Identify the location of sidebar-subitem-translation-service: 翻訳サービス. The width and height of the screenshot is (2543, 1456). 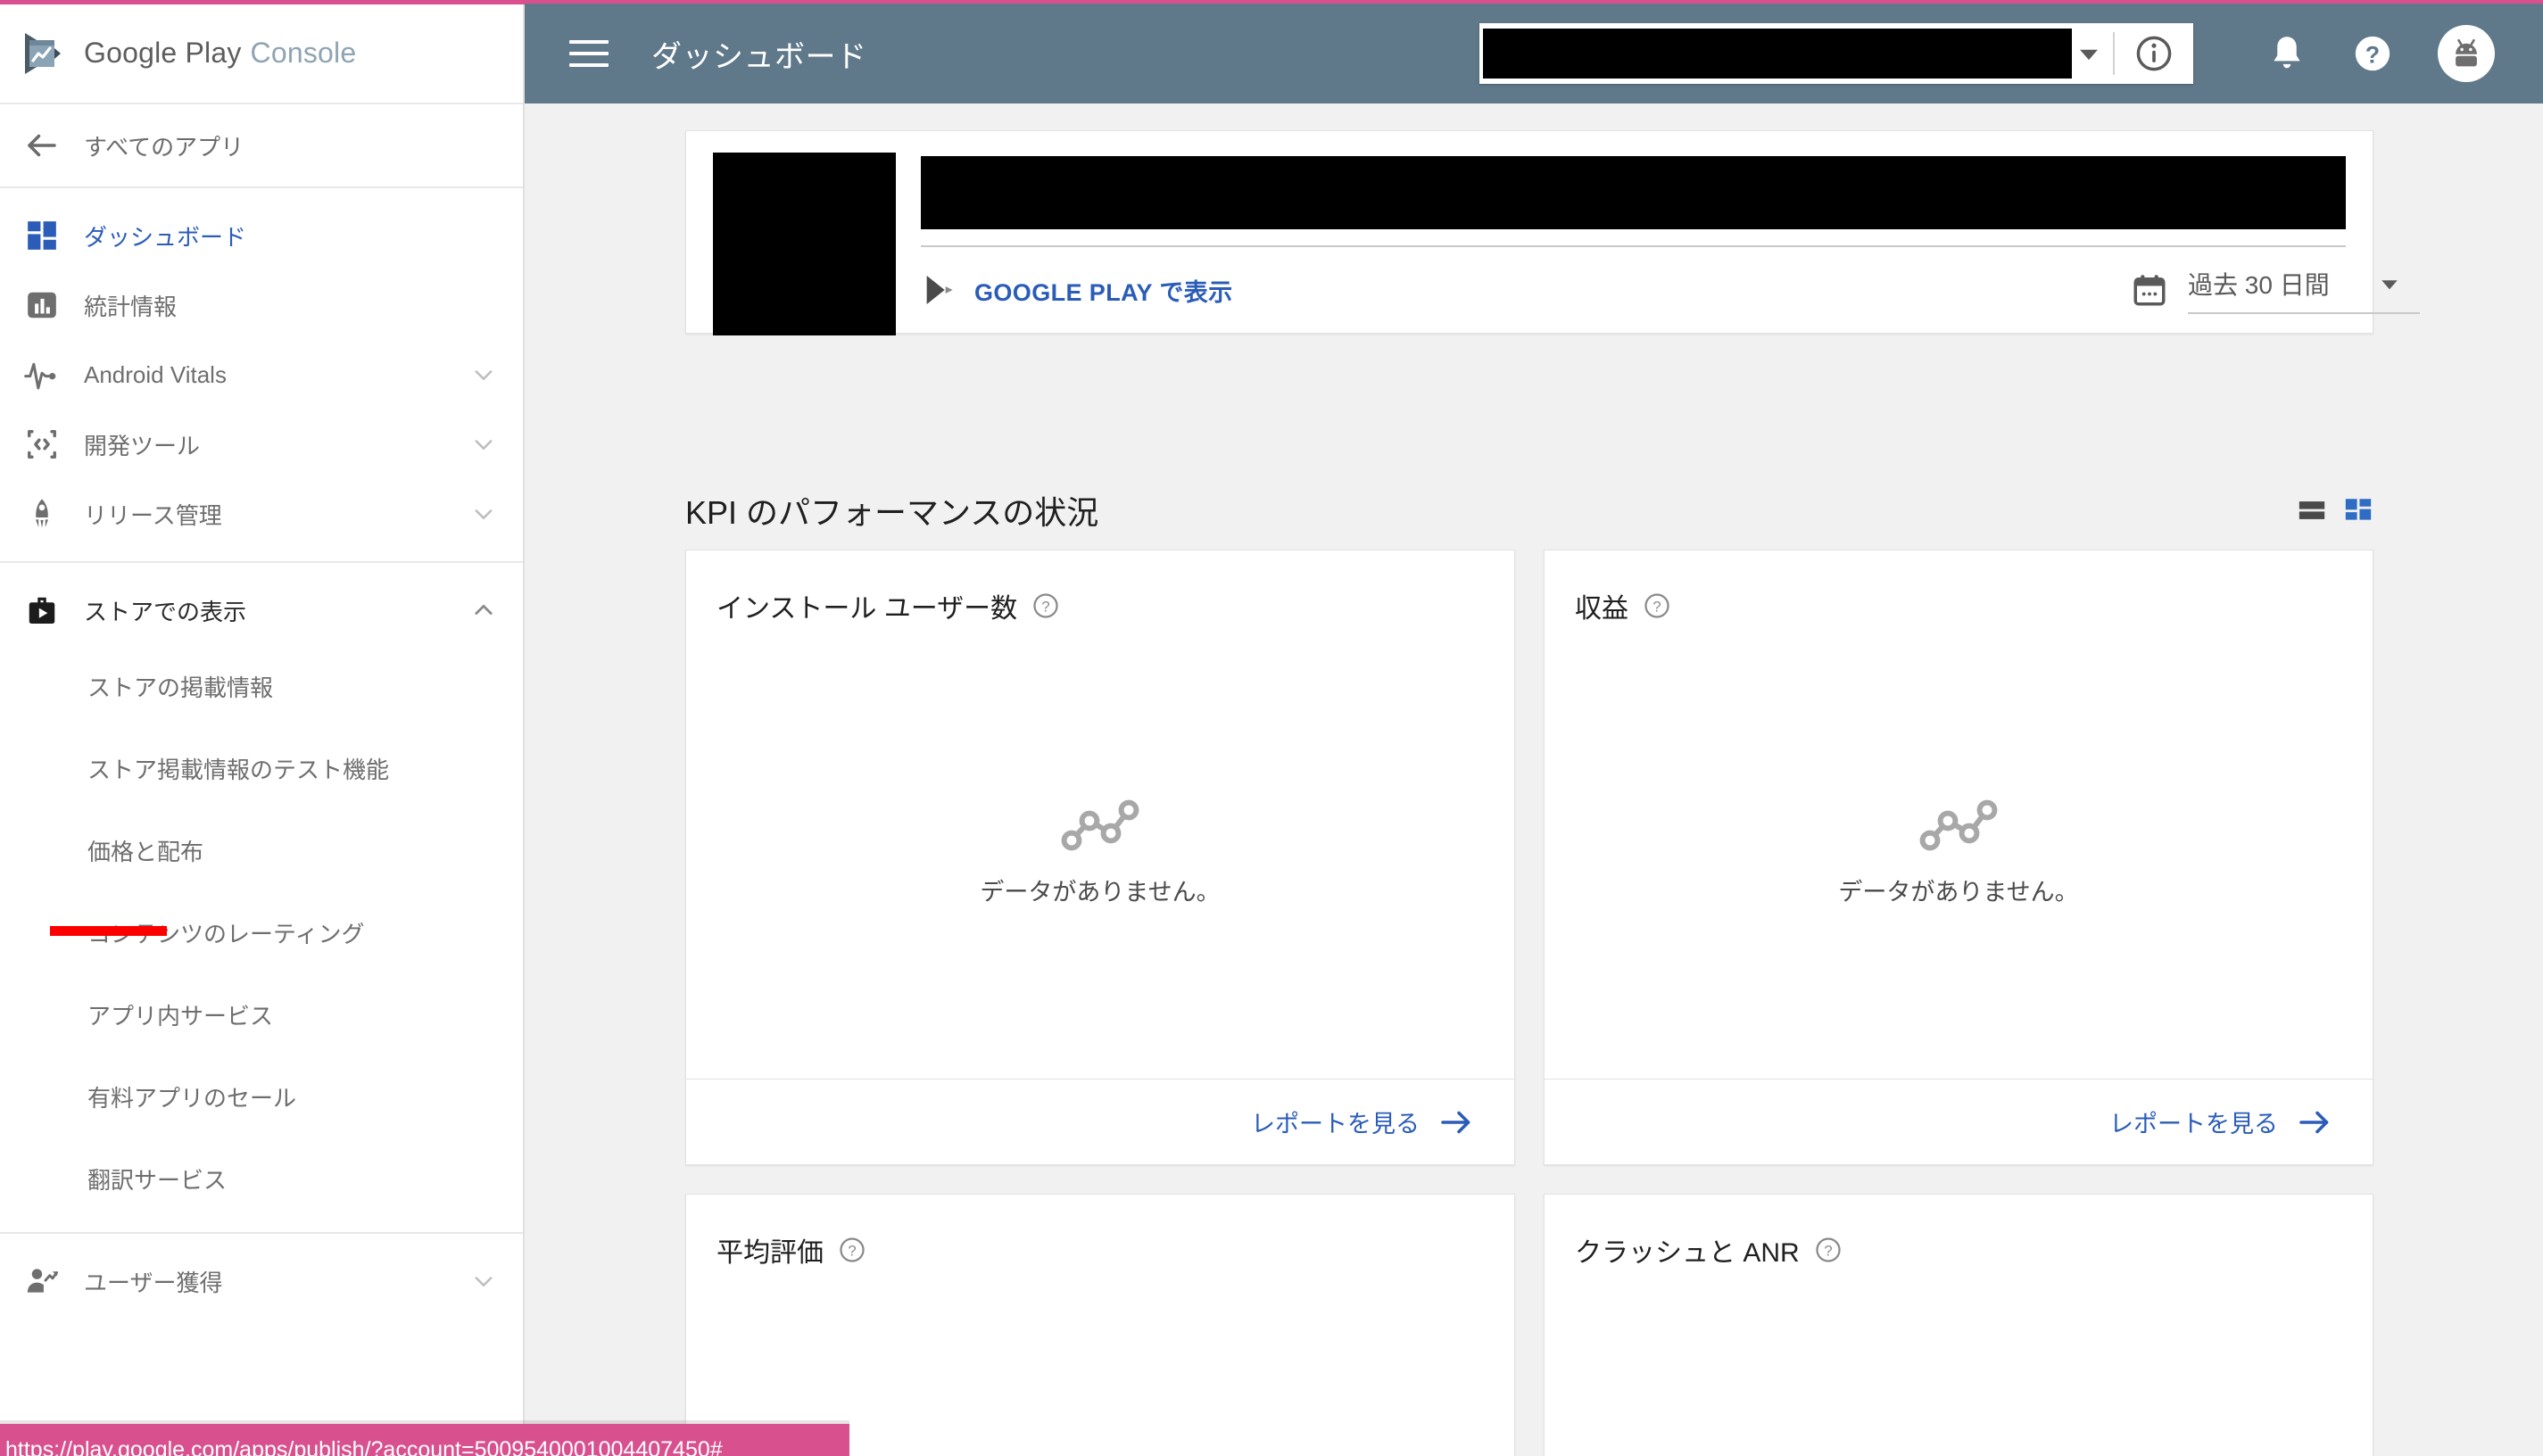
(261, 1179).